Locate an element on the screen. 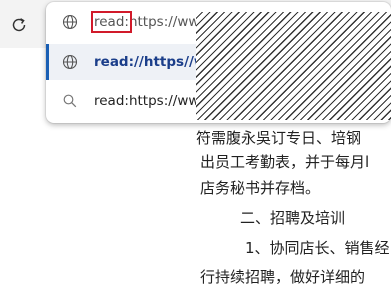 This screenshot has width=391, height=292. search-icon is located at coordinates (70, 101).